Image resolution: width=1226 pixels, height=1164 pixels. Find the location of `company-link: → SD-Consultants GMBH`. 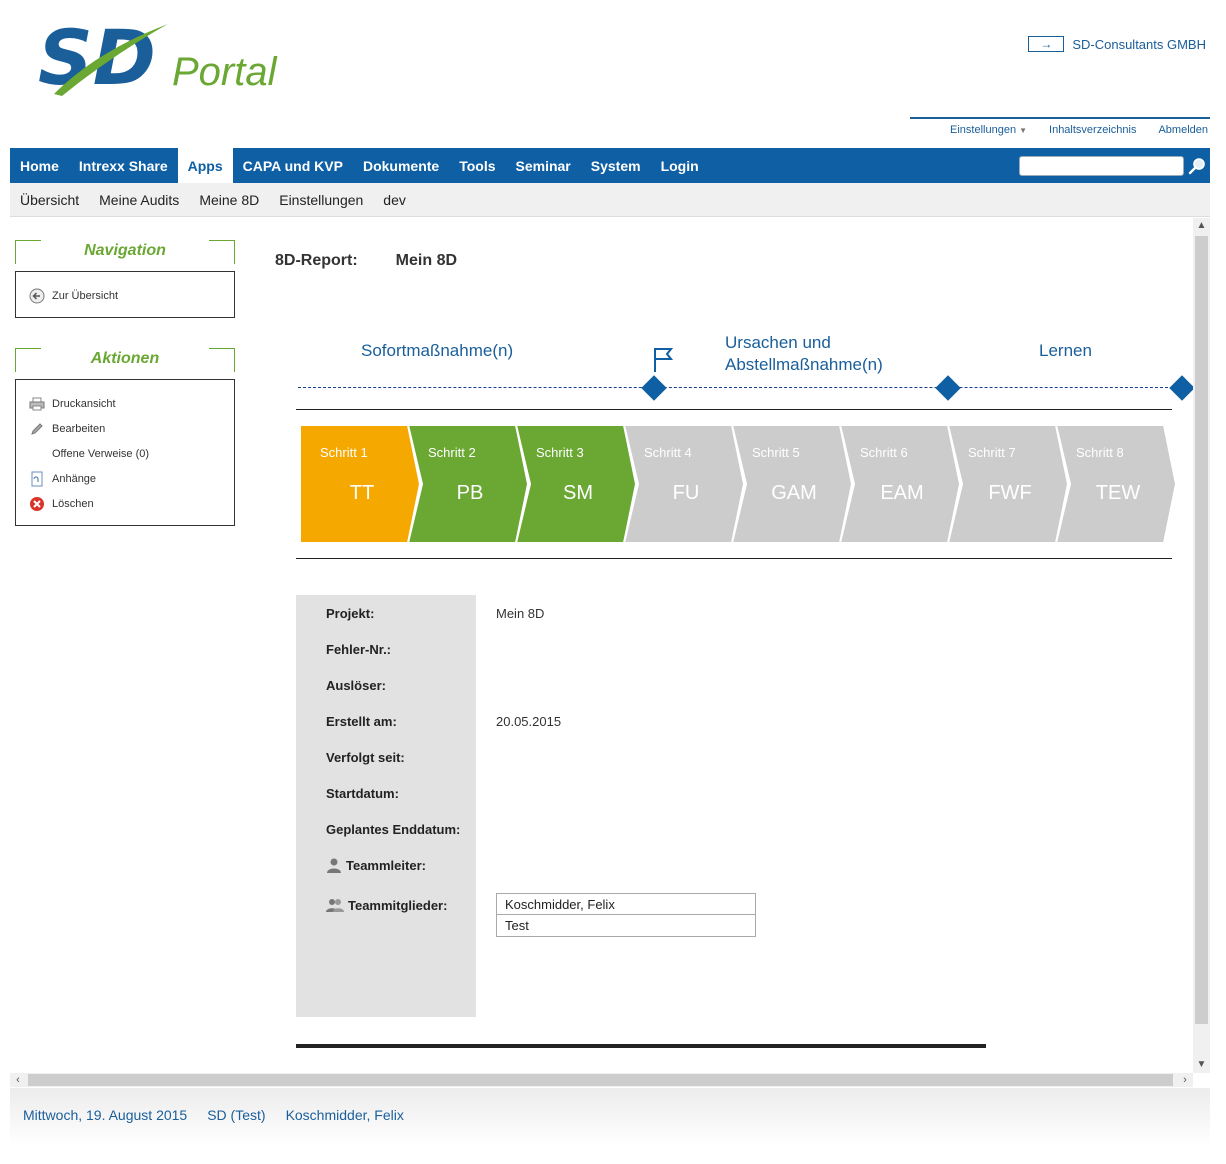

company-link: → SD-Consultants GMBH is located at coordinates (1117, 44).